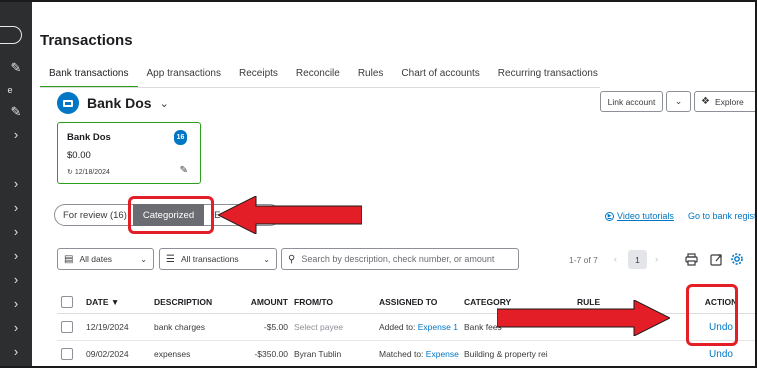 Image resolution: width=757 pixels, height=368 pixels. What do you see at coordinates (258, 76) in the screenshot?
I see `tab-receipts: Receipts` at bounding box center [258, 76].